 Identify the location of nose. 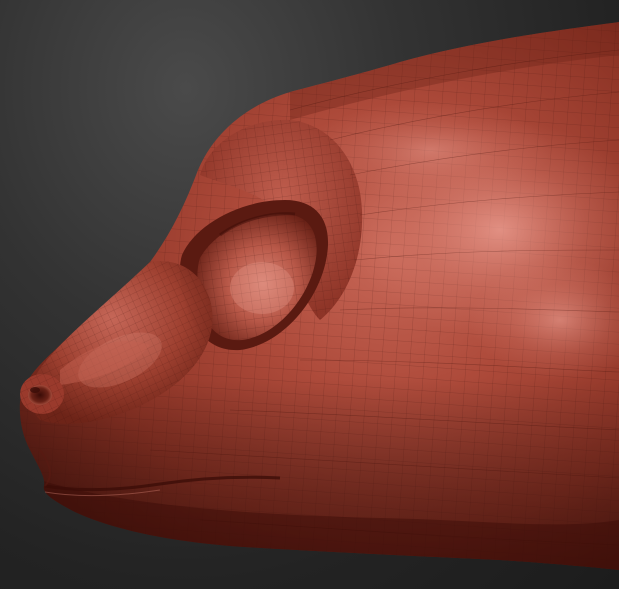
(42, 394).